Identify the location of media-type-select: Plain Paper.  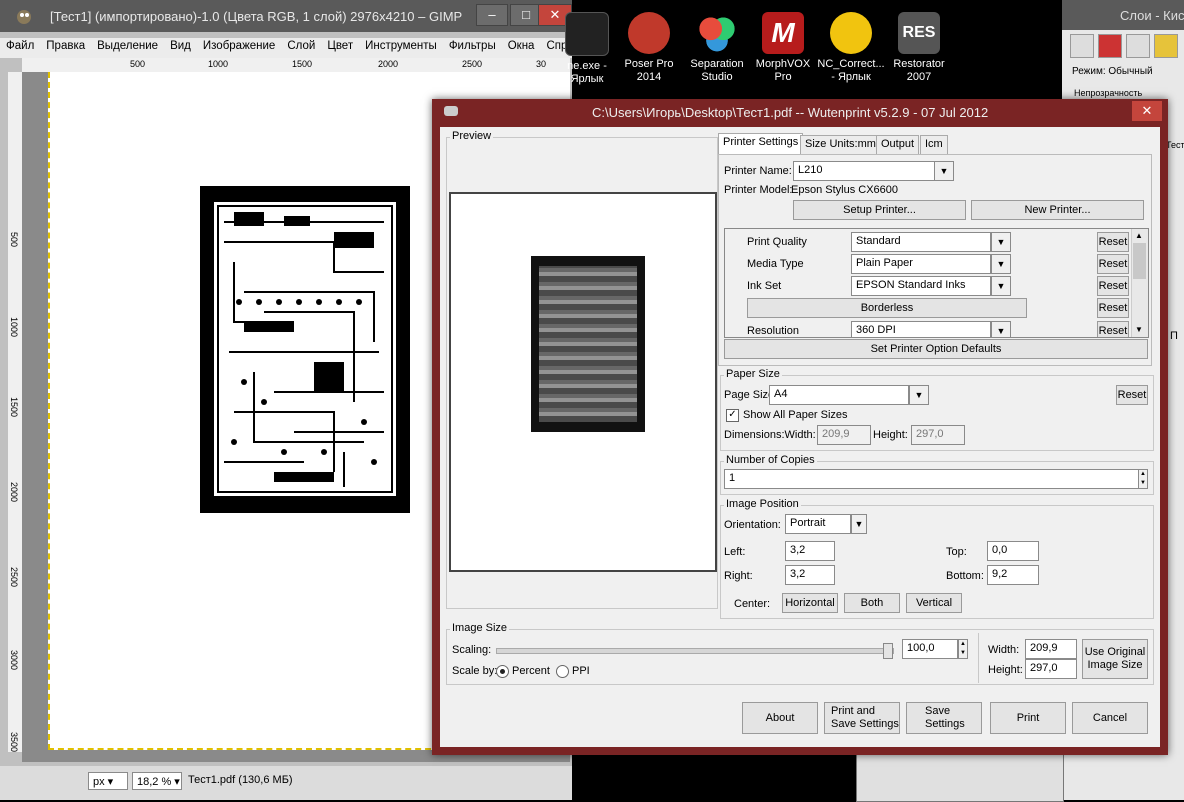
(921, 264).